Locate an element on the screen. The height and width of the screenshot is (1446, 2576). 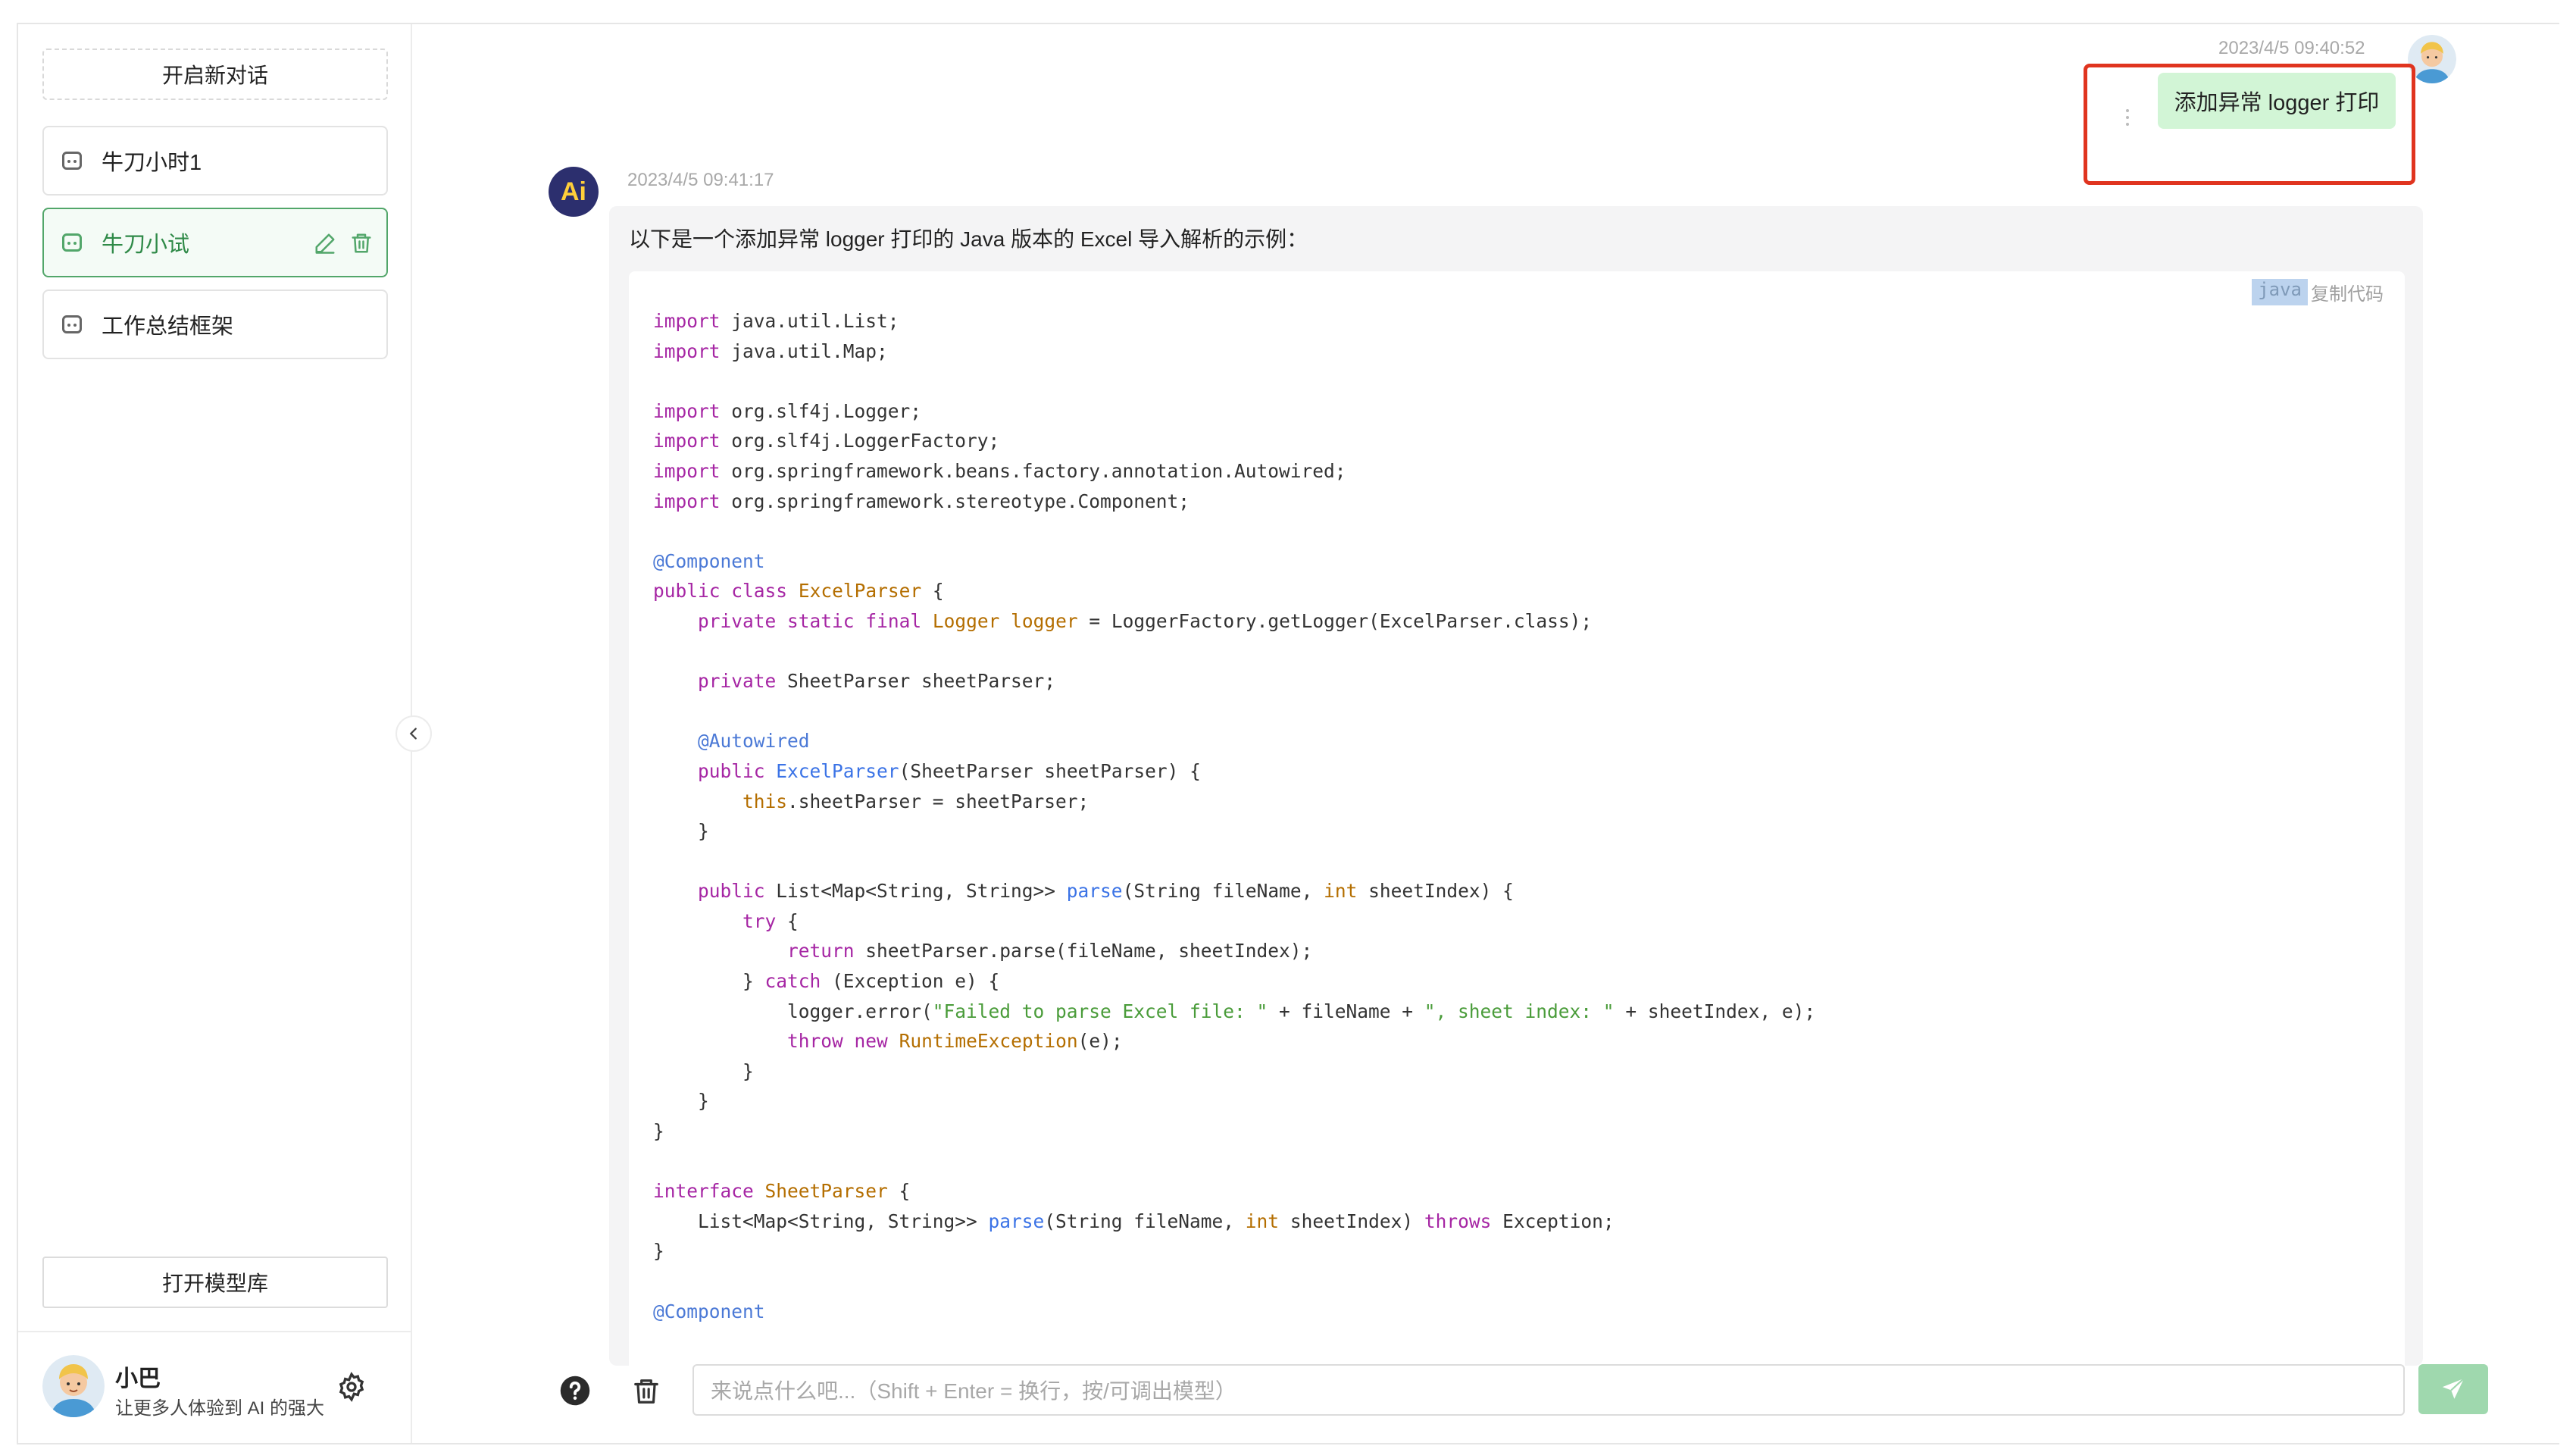
session-title: 工作总结框架 is located at coordinates (168, 327).